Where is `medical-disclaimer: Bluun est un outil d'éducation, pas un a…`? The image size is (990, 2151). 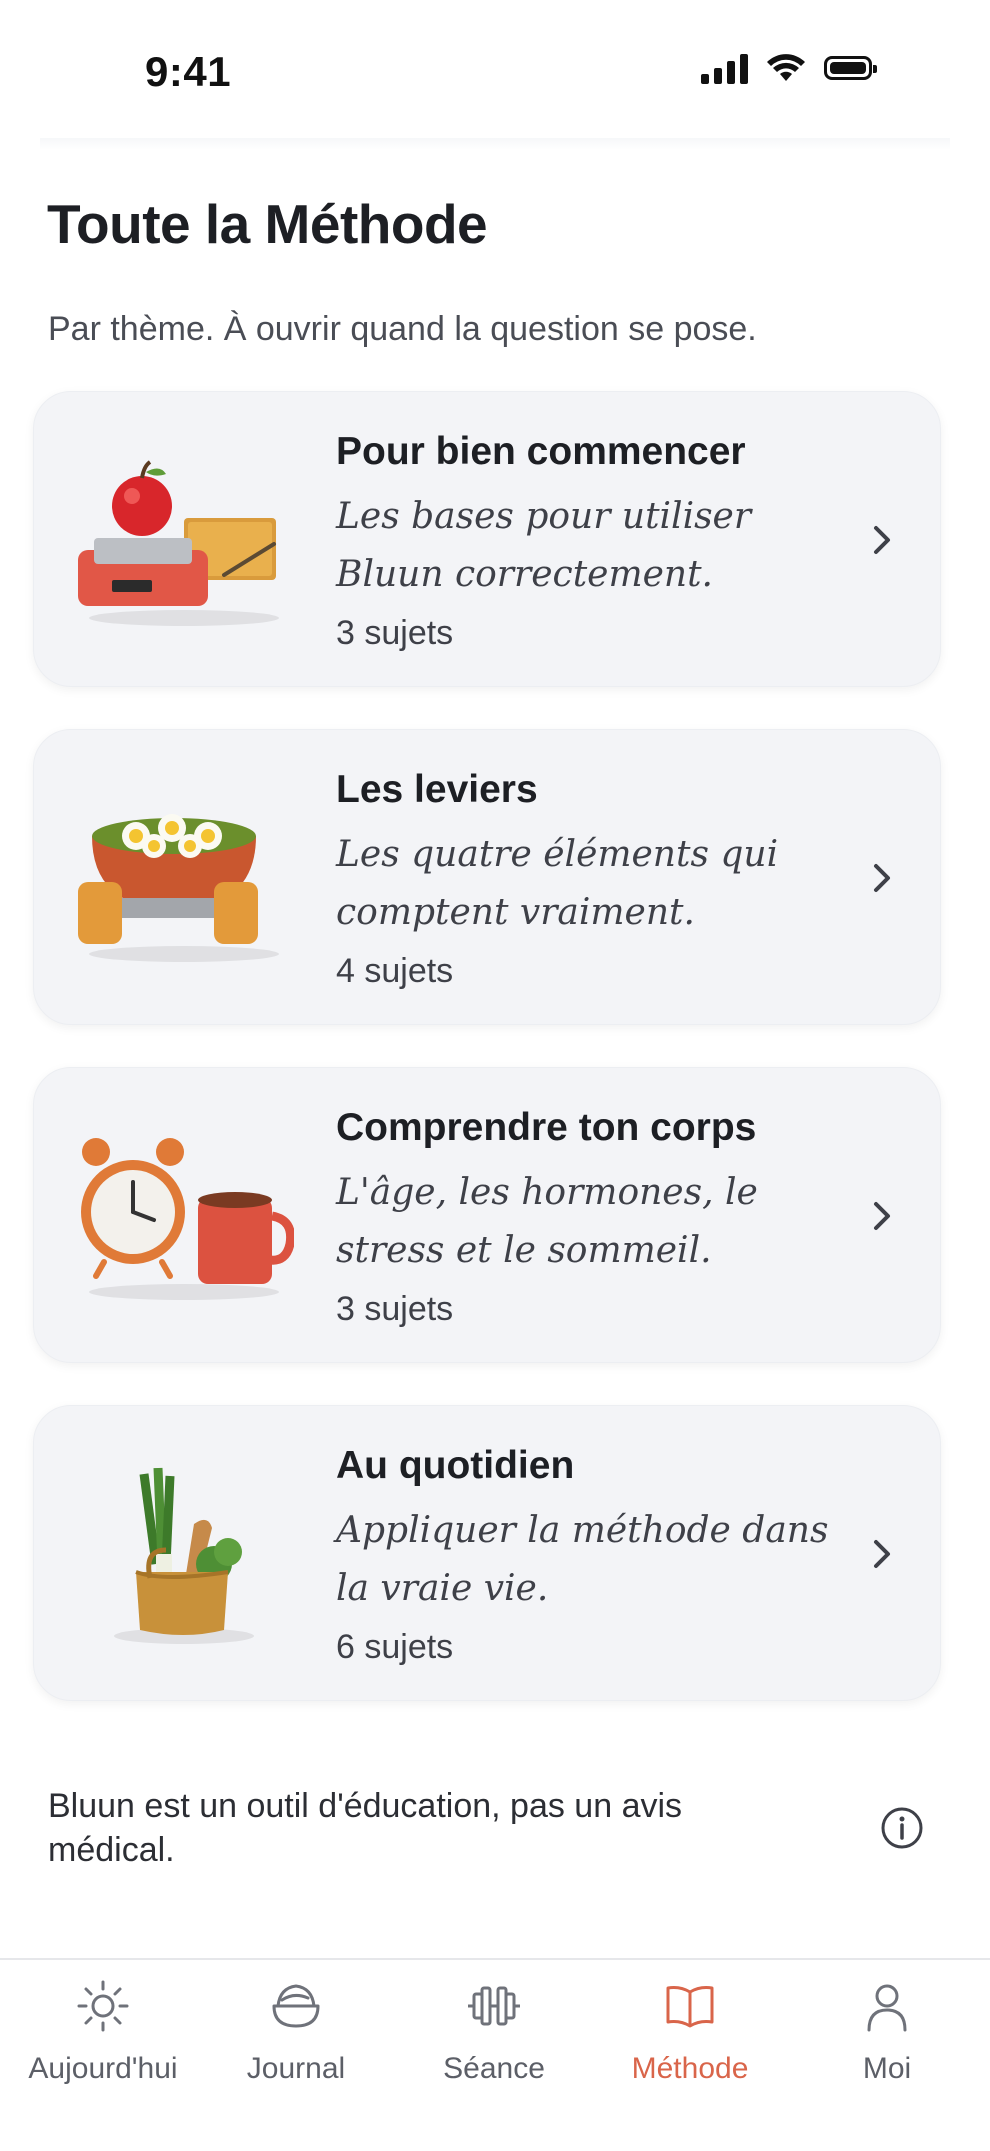 medical-disclaimer: Bluun est un outil d'éducation, pas un a… is located at coordinates (365, 1828).